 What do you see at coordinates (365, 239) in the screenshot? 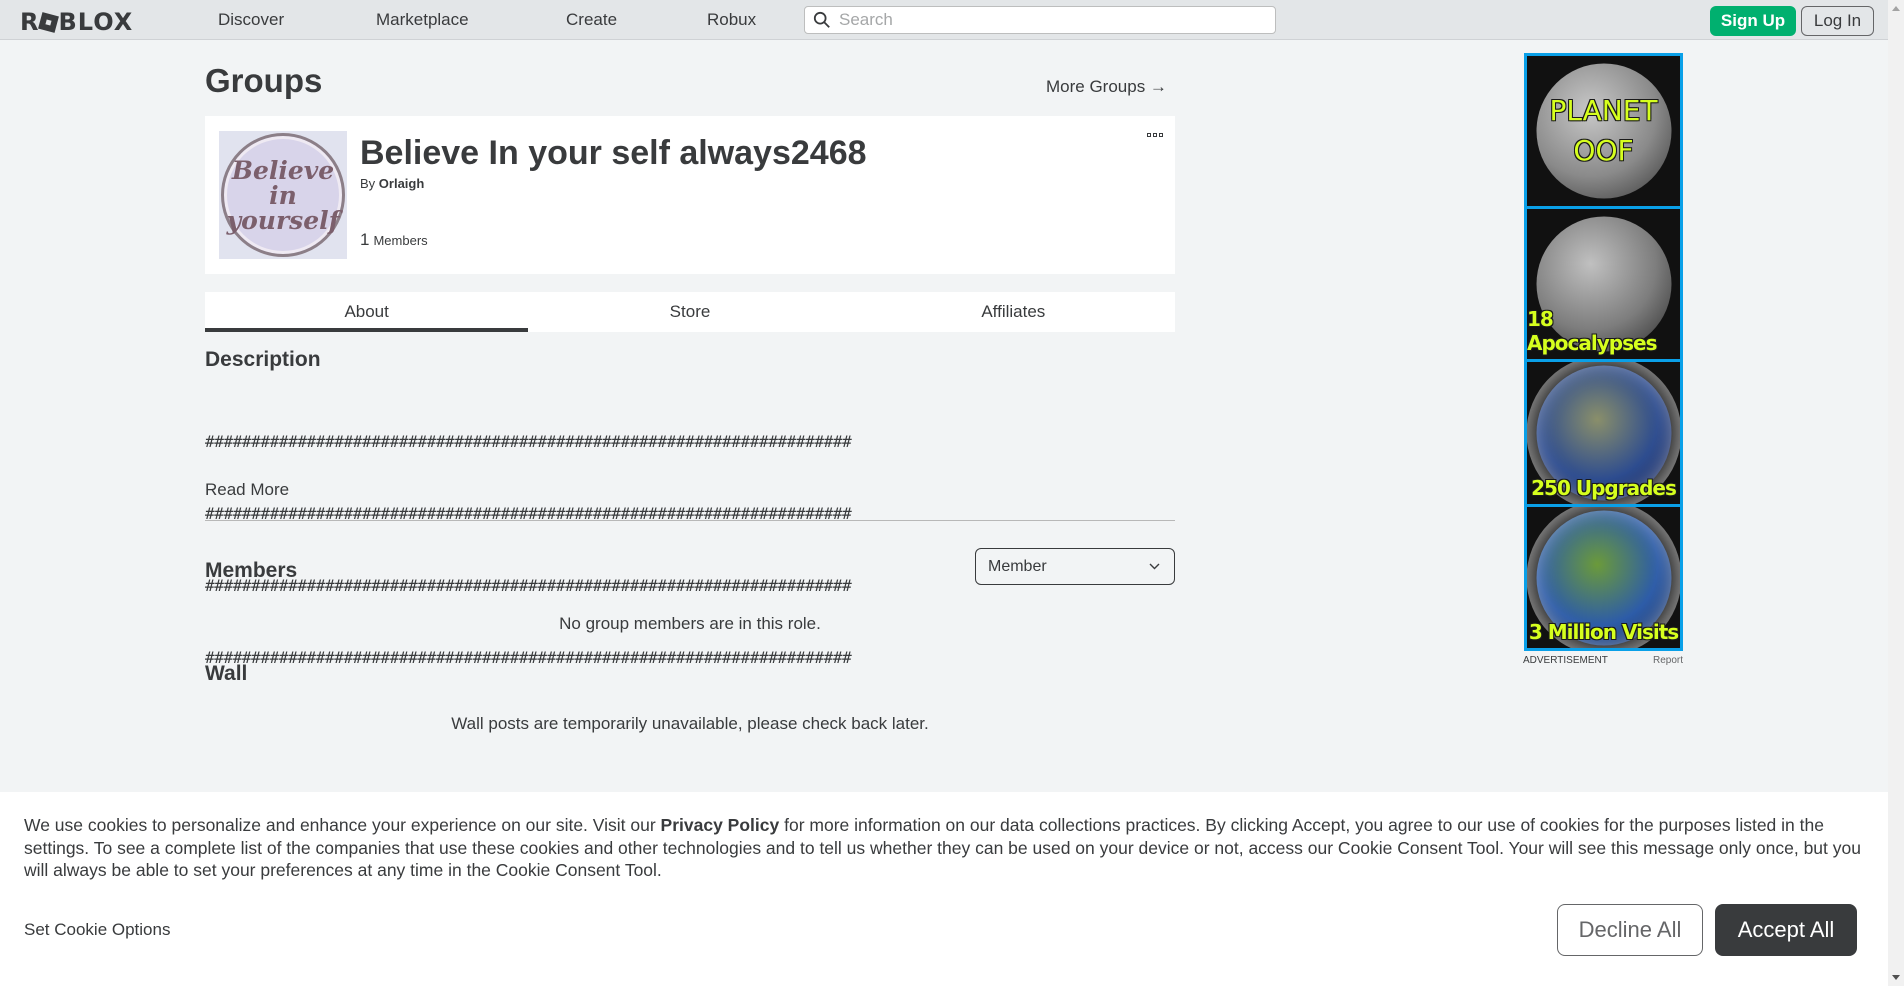
I see `member-count-value: 1` at bounding box center [365, 239].